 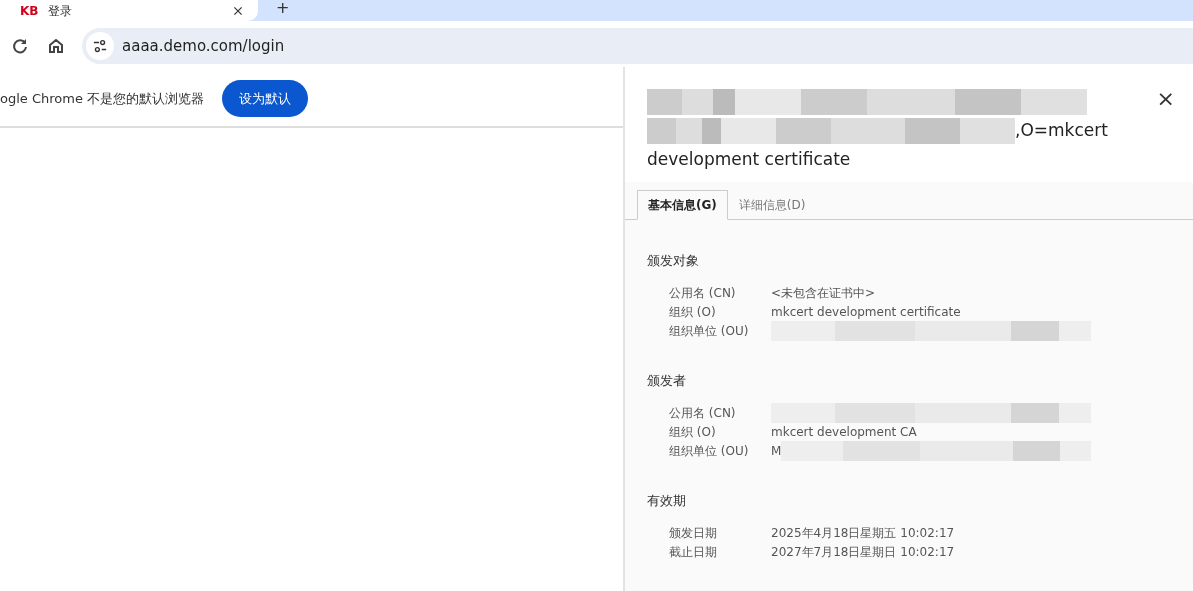 What do you see at coordinates (102, 98) in the screenshot?
I see `default-browser-message: ogle Chrome 不是您的默认浏览器` at bounding box center [102, 98].